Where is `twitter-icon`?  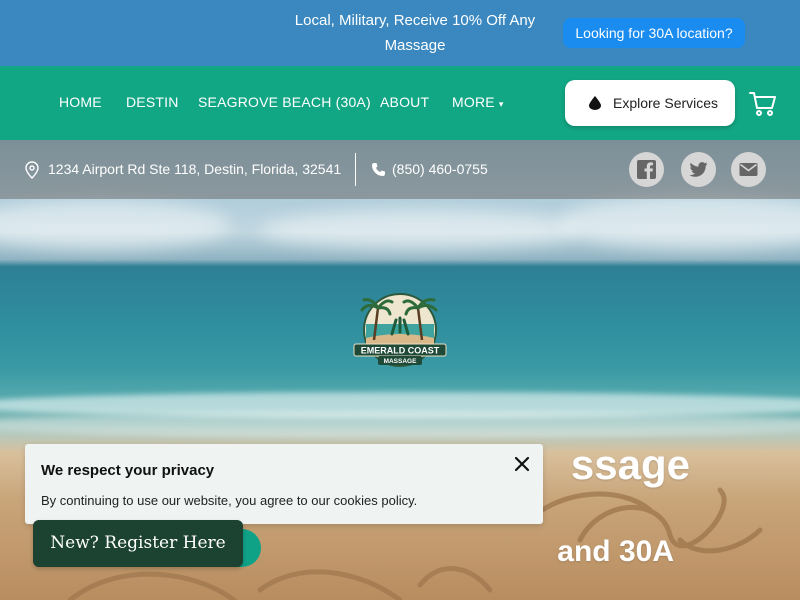
twitter-icon is located at coordinates (698, 169).